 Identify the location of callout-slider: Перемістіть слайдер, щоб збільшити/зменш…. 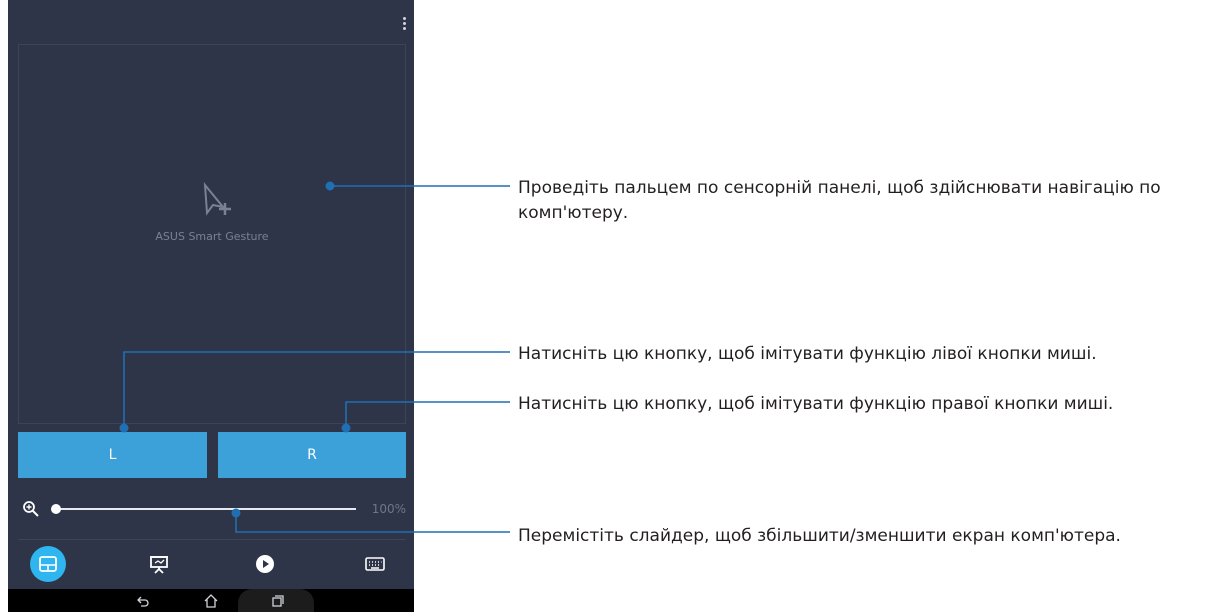
(819, 536).